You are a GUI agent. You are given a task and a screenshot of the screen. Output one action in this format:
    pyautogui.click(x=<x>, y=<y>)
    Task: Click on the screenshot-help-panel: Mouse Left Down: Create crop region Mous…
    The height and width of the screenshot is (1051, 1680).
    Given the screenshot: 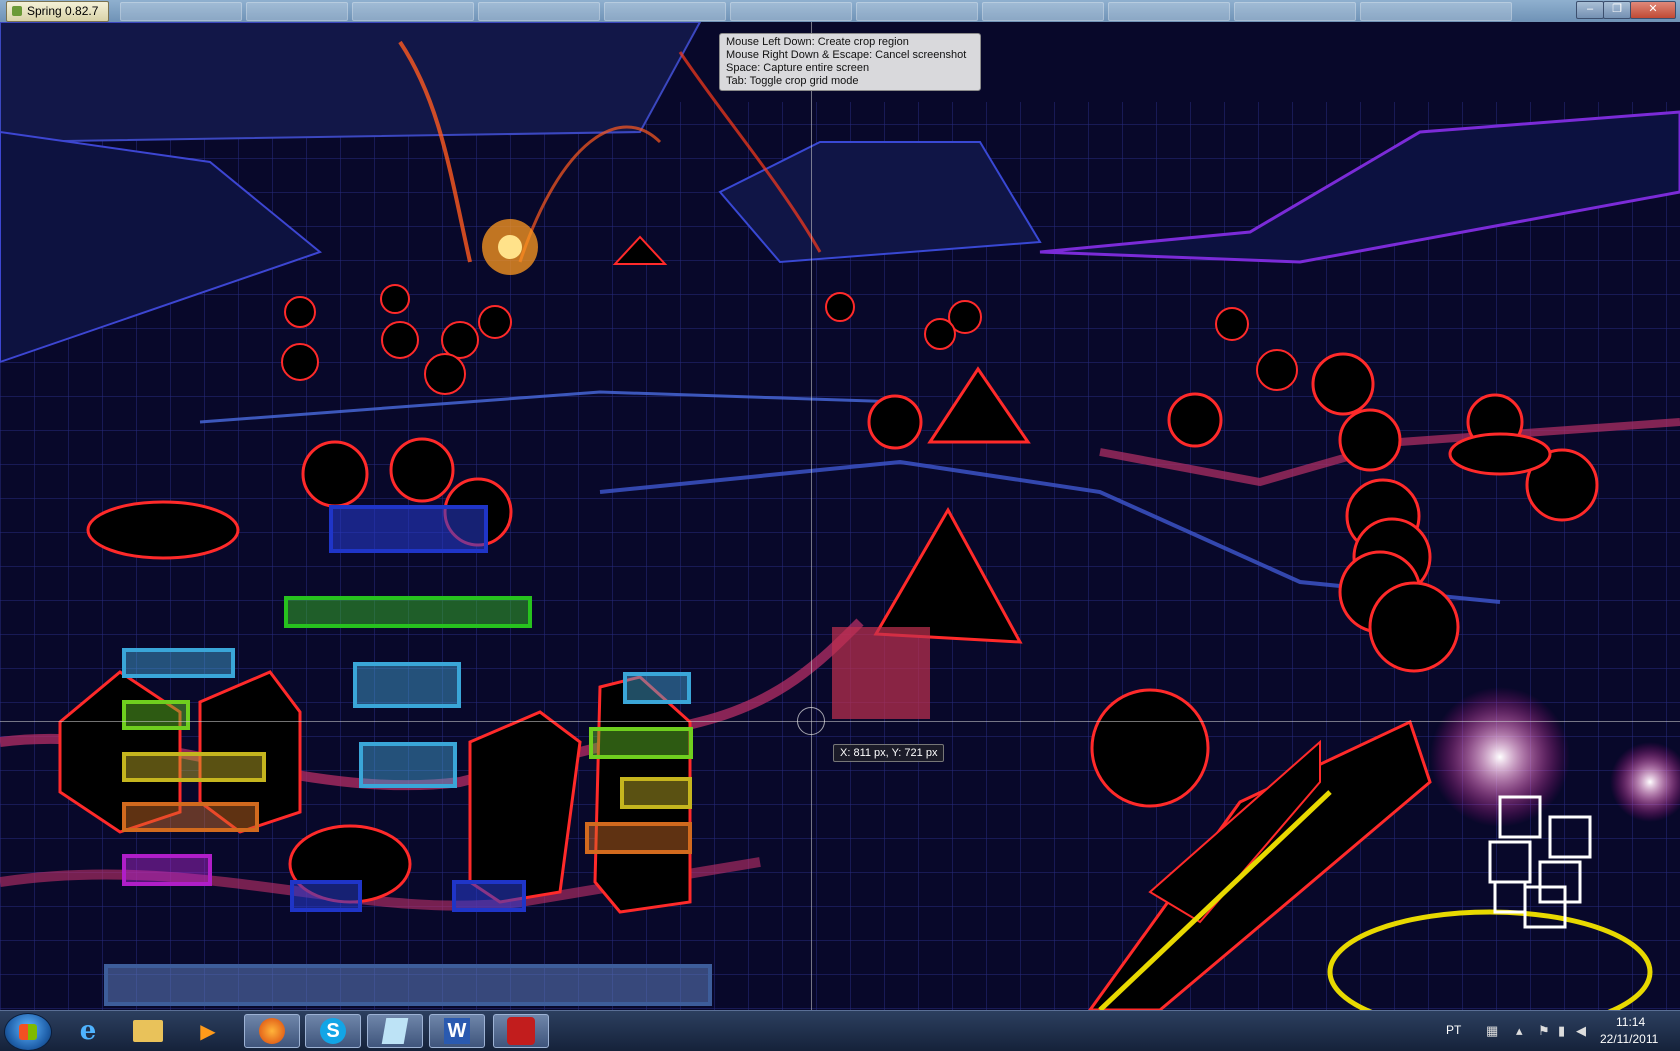 What is the action you would take?
    pyautogui.click(x=850, y=62)
    